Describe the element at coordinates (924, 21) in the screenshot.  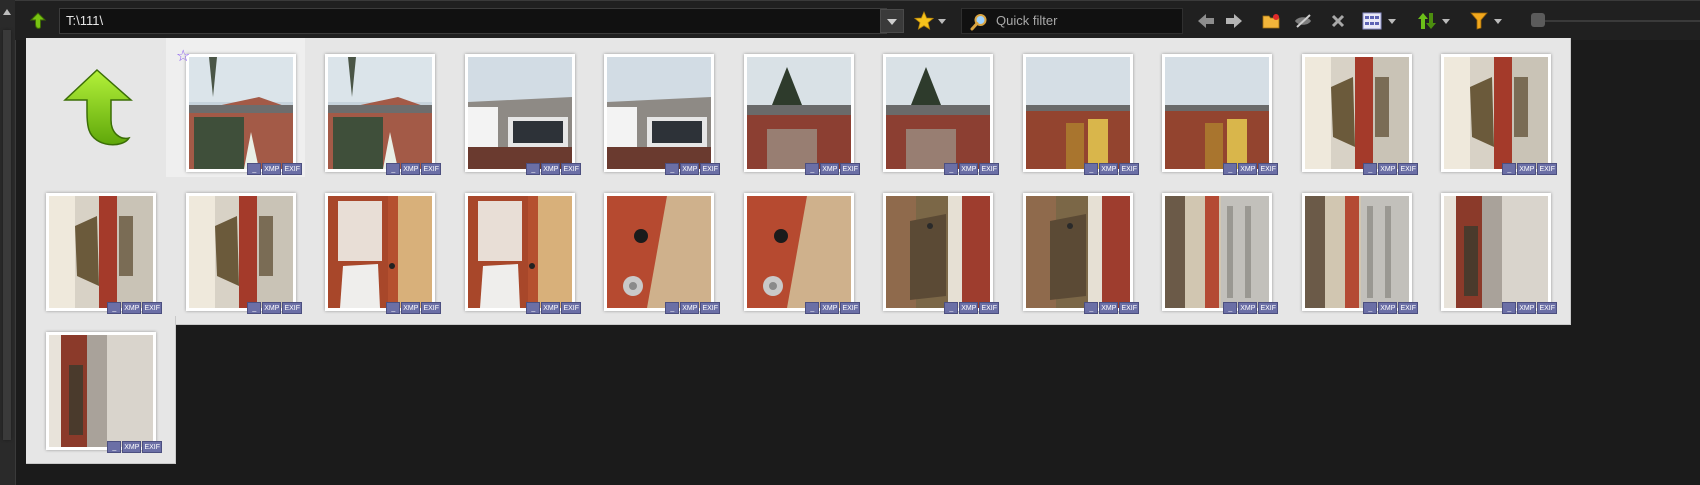
I see `favorites-button` at that location.